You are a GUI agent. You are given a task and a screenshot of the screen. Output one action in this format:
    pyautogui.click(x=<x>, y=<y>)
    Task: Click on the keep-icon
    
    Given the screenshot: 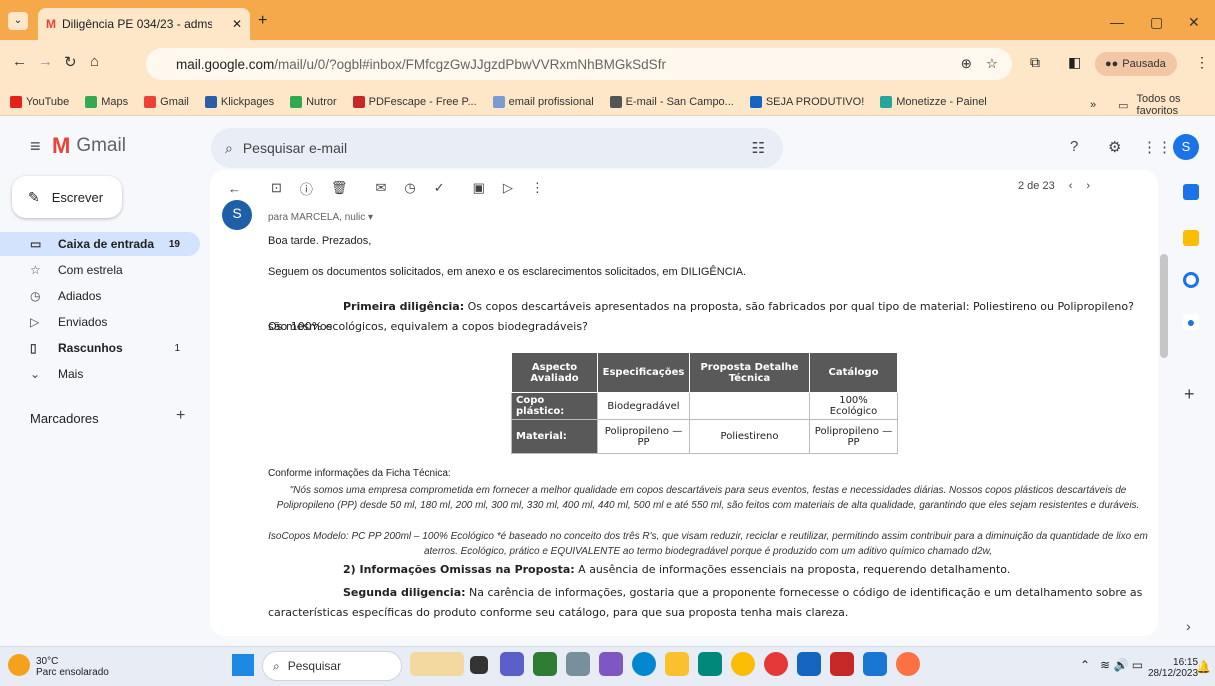 What is the action you would take?
    pyautogui.click(x=1191, y=238)
    